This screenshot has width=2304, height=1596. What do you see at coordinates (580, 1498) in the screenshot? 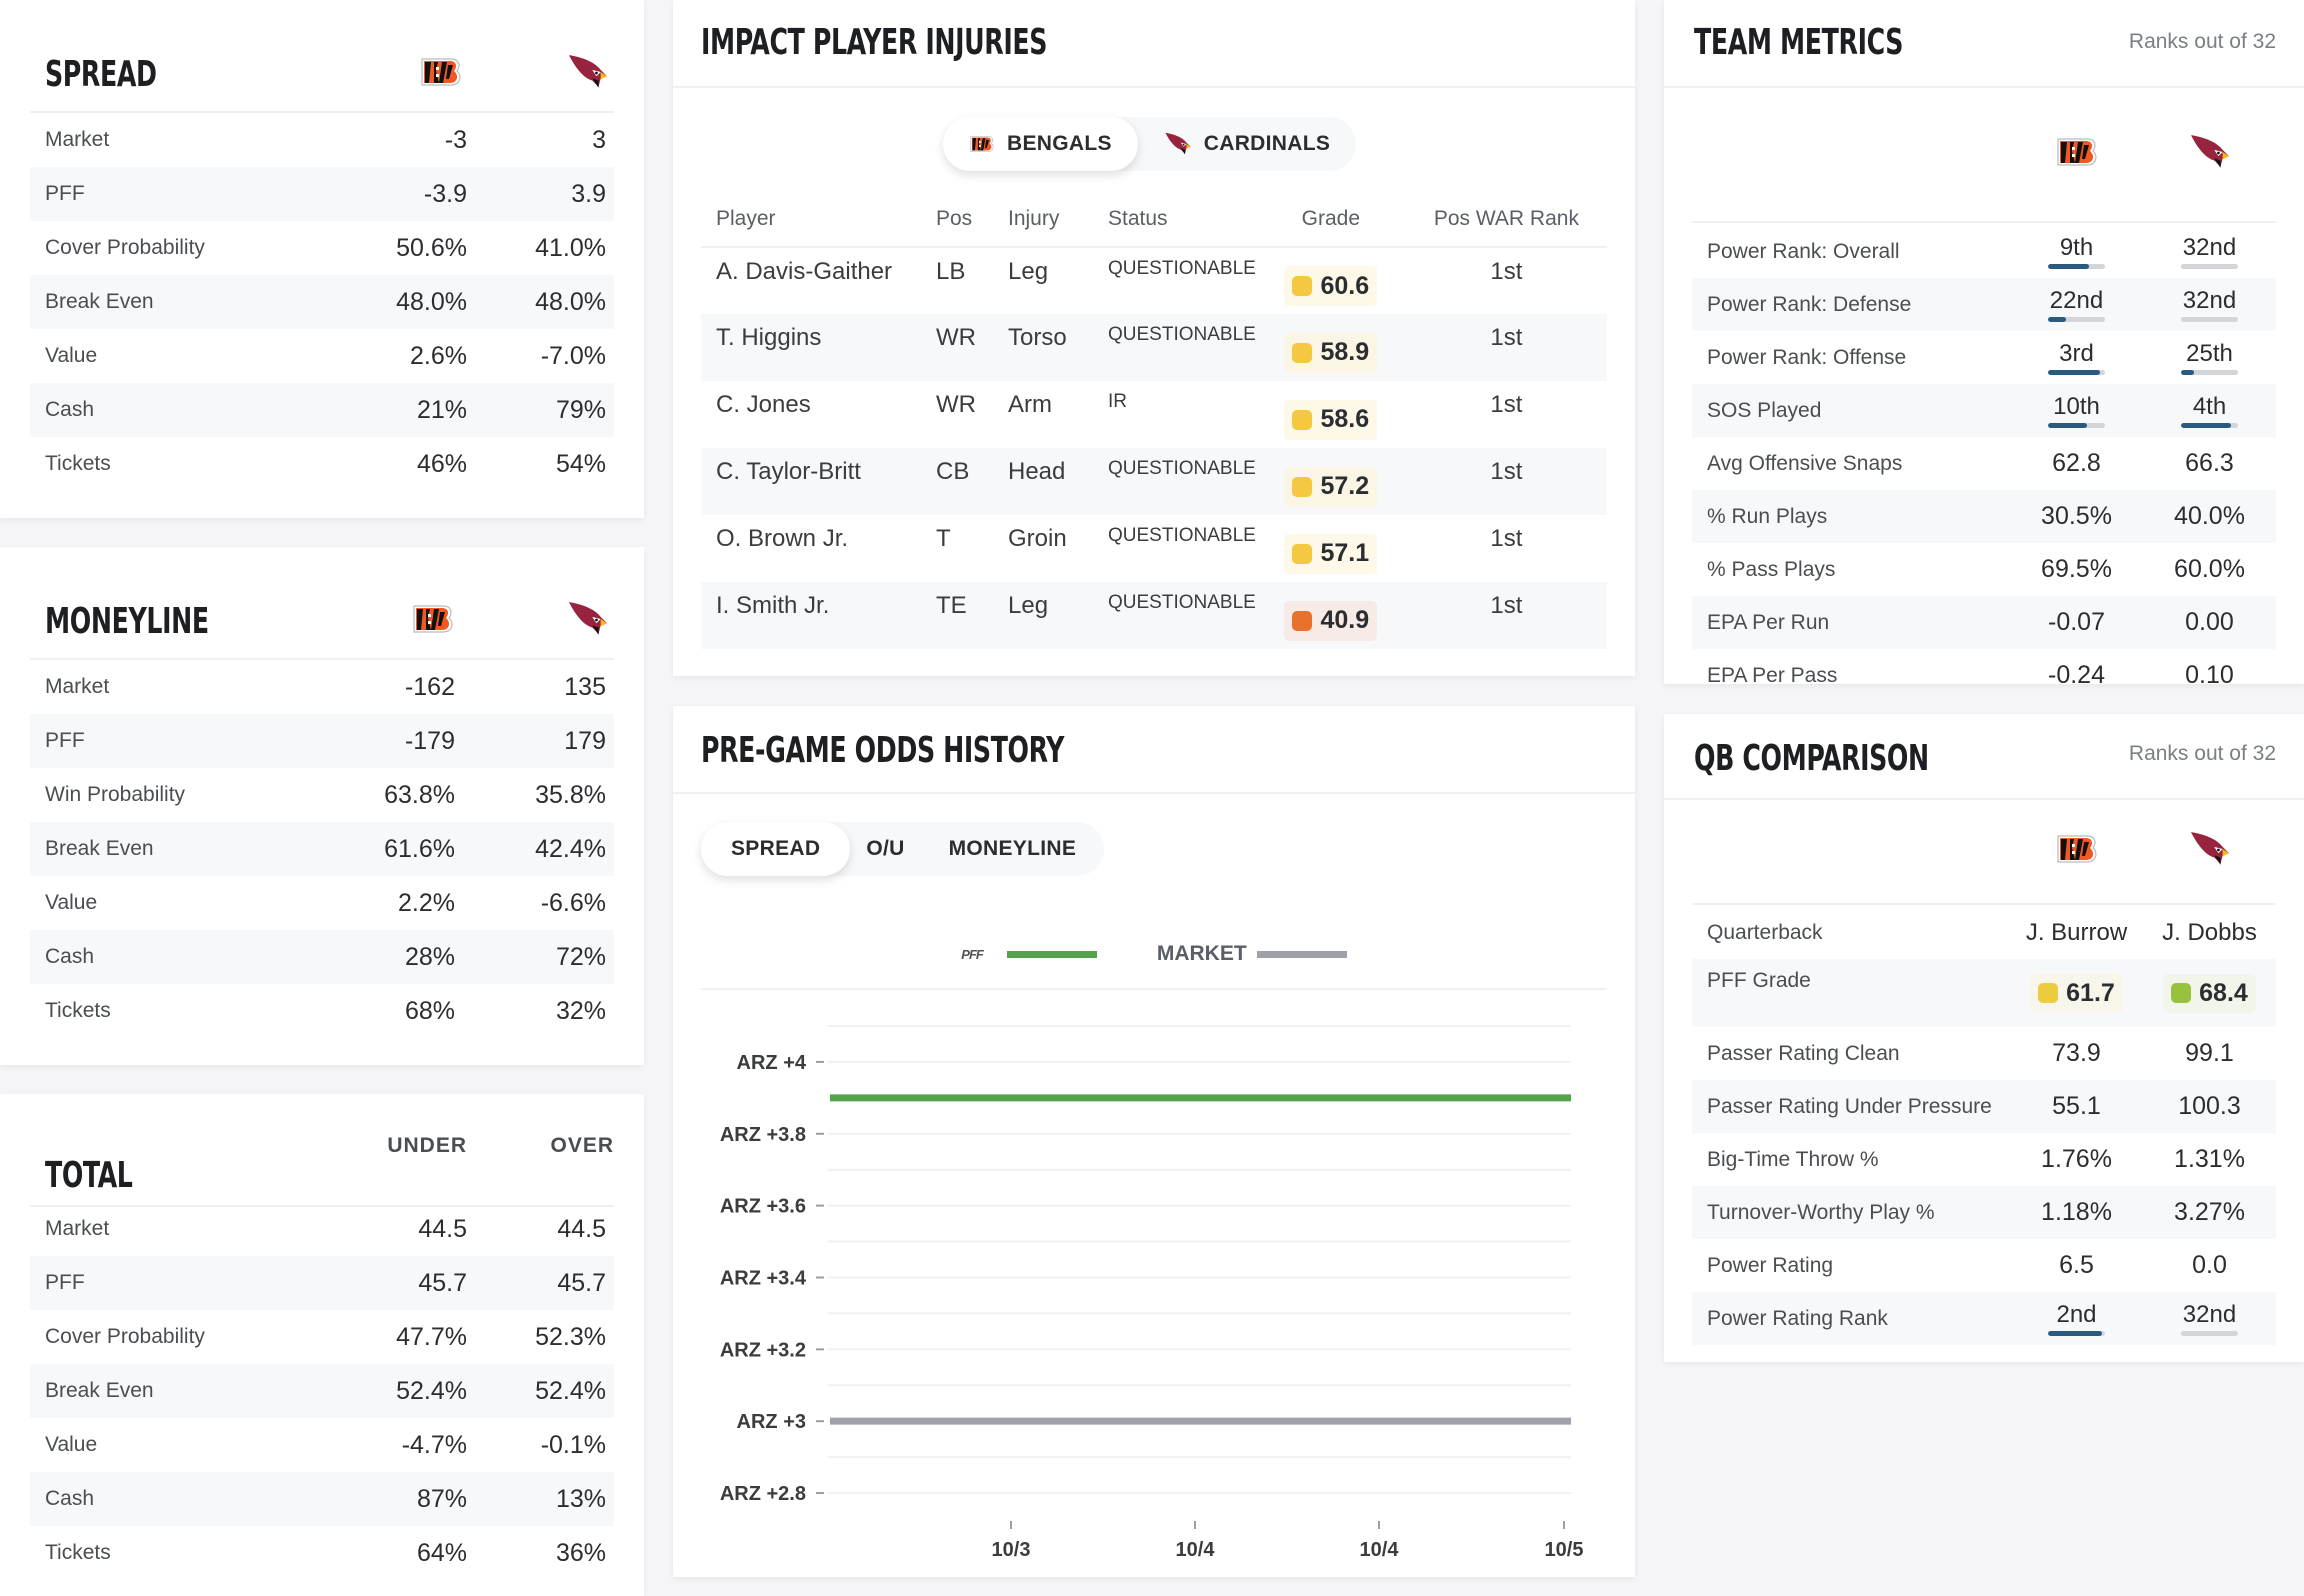
I see `value-b: 13%` at bounding box center [580, 1498].